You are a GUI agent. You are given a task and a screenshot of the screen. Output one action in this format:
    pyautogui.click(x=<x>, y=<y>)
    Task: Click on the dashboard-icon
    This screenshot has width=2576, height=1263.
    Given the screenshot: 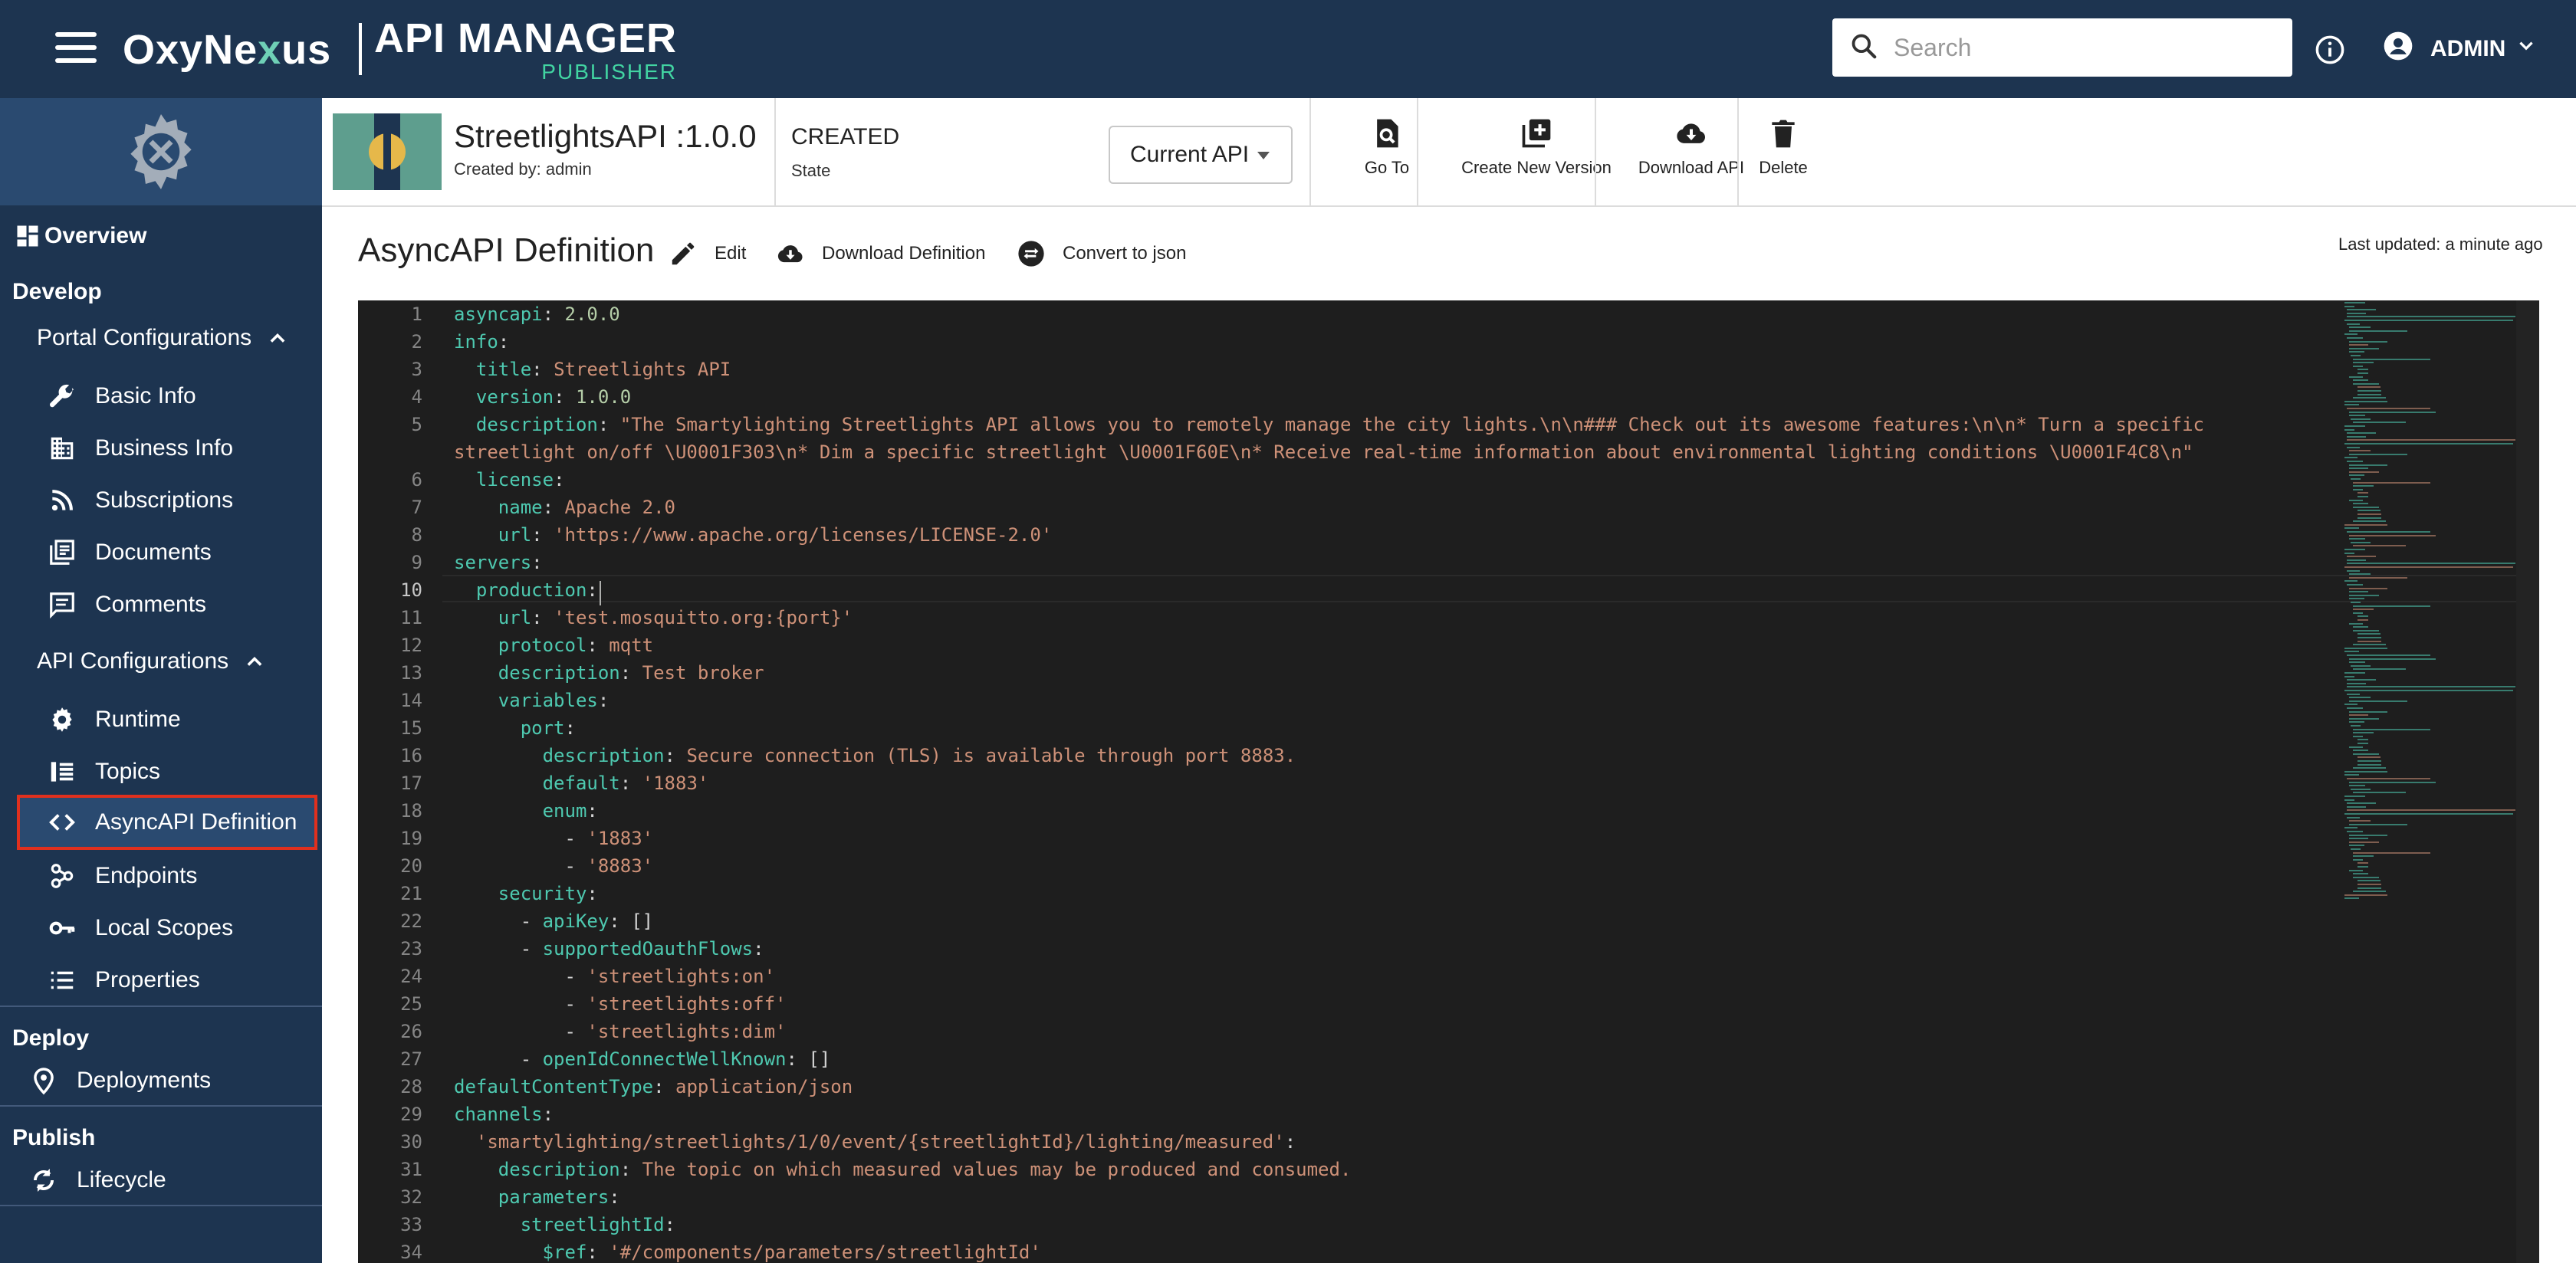 What is the action you would take?
    pyautogui.click(x=28, y=236)
    